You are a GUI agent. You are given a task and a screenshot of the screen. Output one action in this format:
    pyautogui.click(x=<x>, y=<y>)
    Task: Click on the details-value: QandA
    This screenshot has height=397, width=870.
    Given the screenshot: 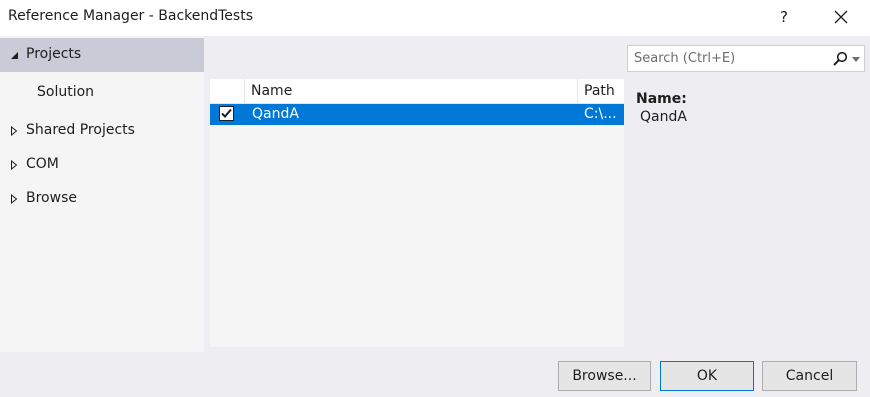 What is the action you would take?
    pyautogui.click(x=663, y=117)
    